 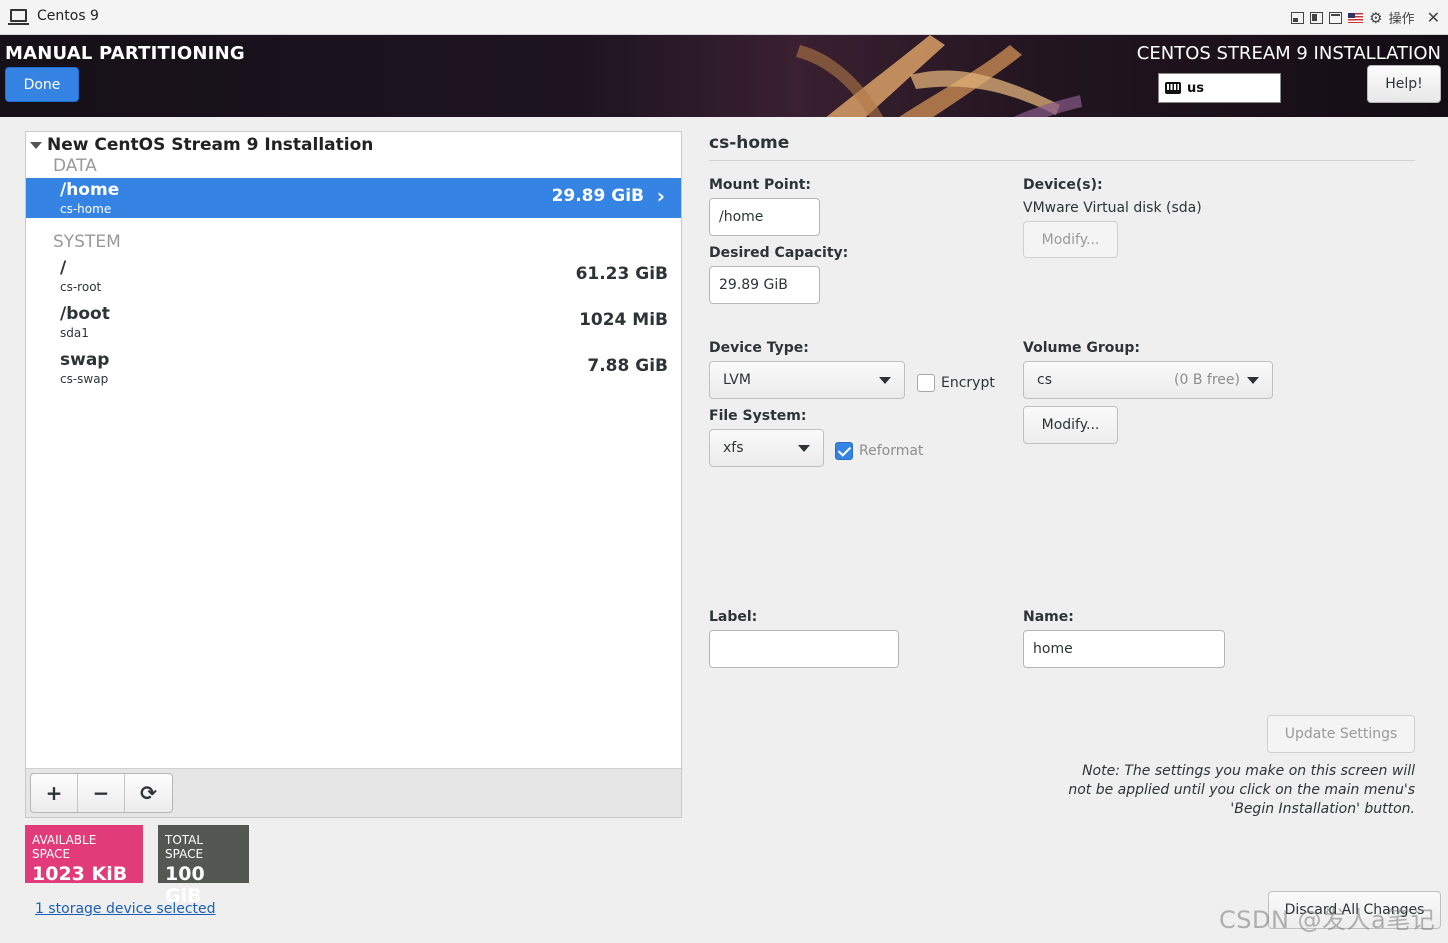 I want to click on mount-point-device: cs-swap, so click(x=84, y=379).